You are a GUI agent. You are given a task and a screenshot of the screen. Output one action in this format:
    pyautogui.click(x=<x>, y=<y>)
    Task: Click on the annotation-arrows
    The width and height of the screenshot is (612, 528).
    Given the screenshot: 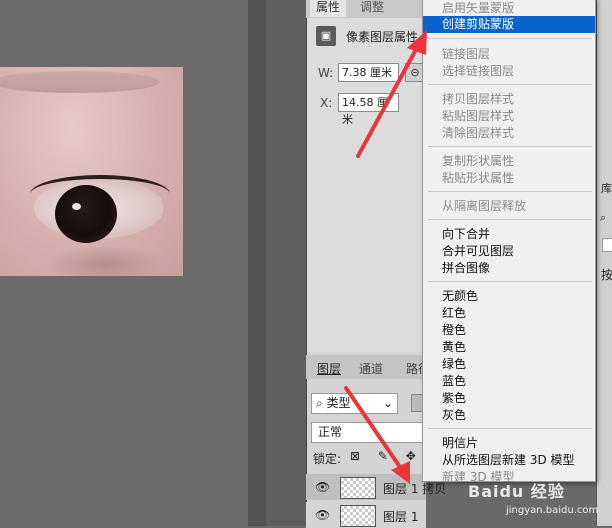 What is the action you would take?
    pyautogui.click(x=385, y=257)
    